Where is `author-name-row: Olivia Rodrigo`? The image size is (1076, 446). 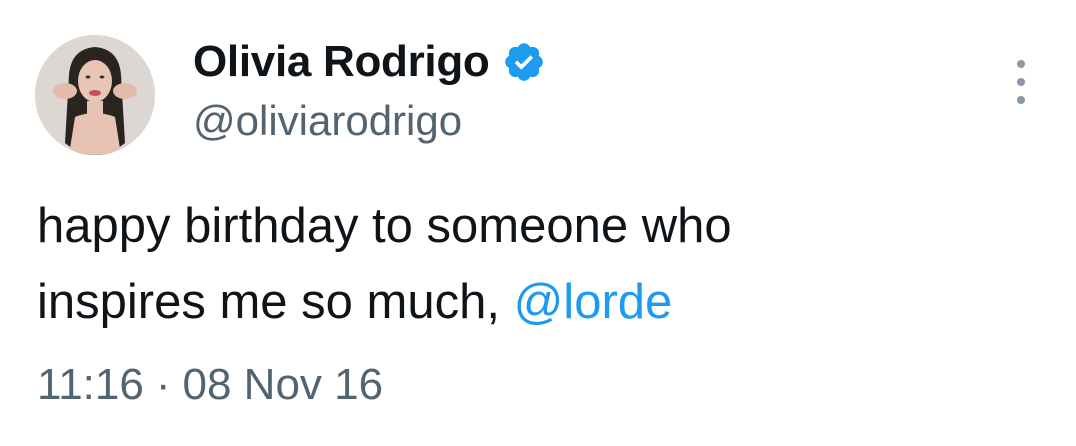
author-name-row: Olivia Rodrigo is located at coordinates (369, 62).